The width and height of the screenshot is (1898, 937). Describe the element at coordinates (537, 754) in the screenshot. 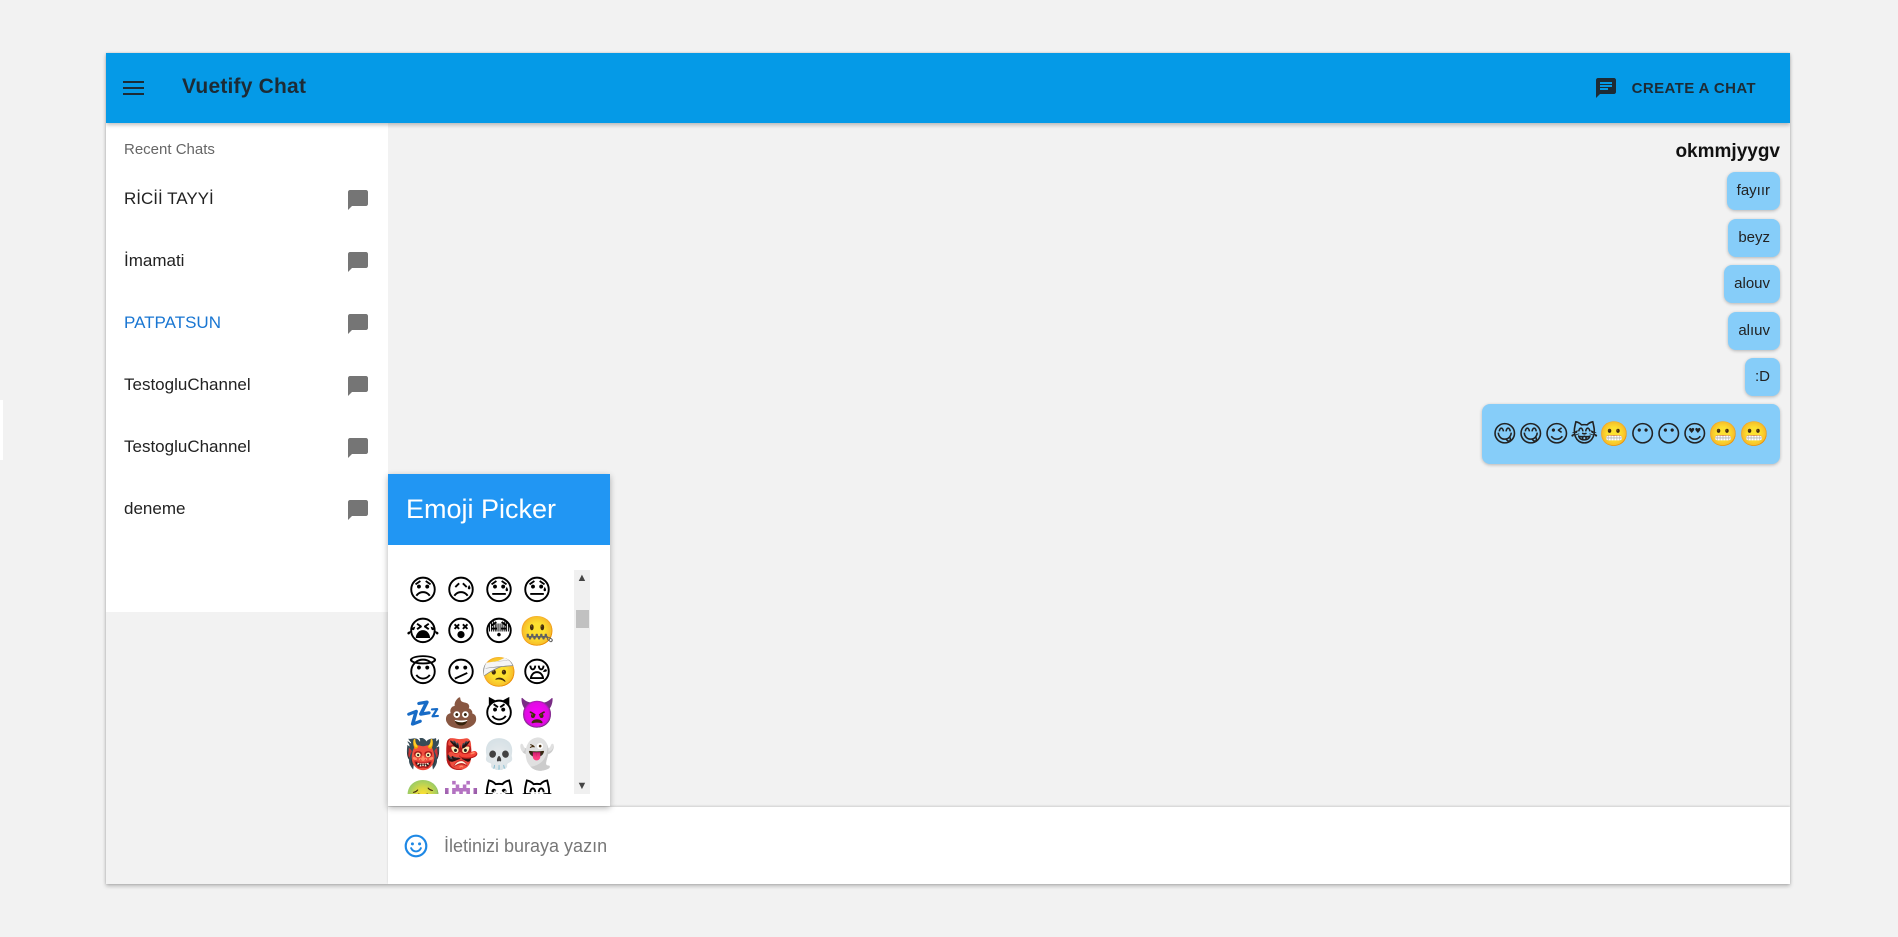

I see `emoji-option: 👻` at that location.